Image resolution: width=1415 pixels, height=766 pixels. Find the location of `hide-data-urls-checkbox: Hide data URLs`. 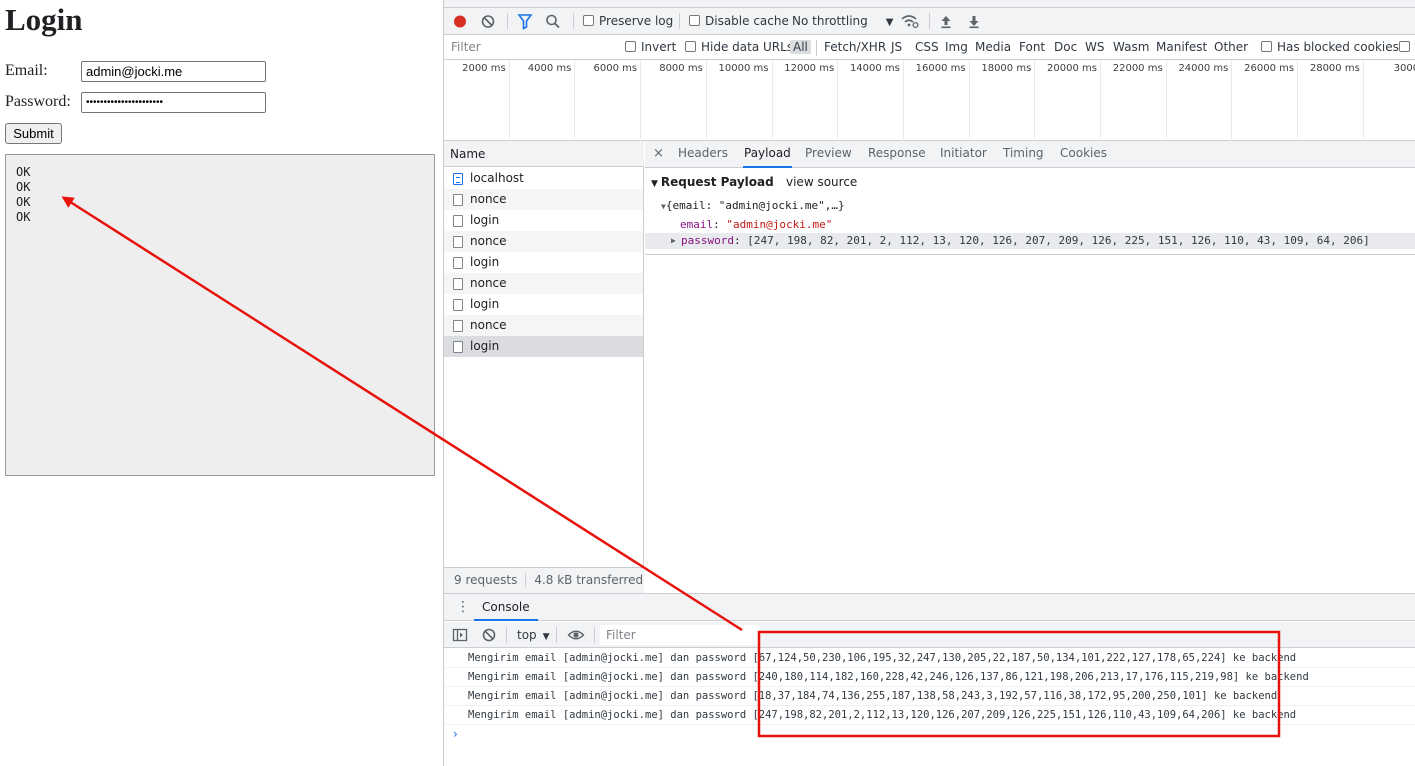

hide-data-urls-checkbox: Hide data URLs is located at coordinates (739, 47).